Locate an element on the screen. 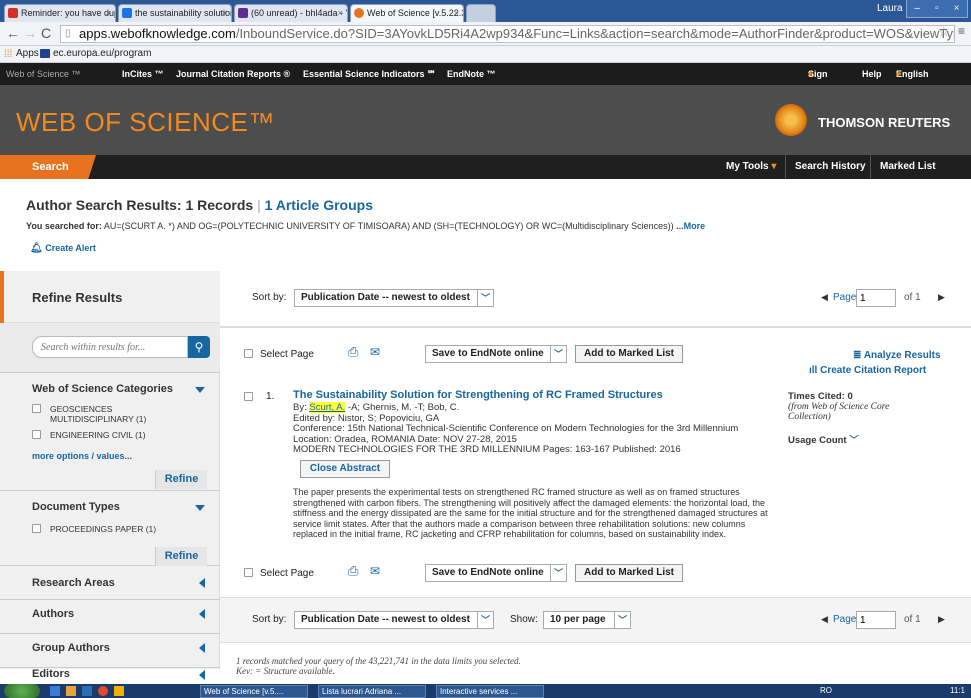 Image resolution: width=971 pixels, height=698 pixels. close-abstract-button: Close Abstract is located at coordinates (345, 469).